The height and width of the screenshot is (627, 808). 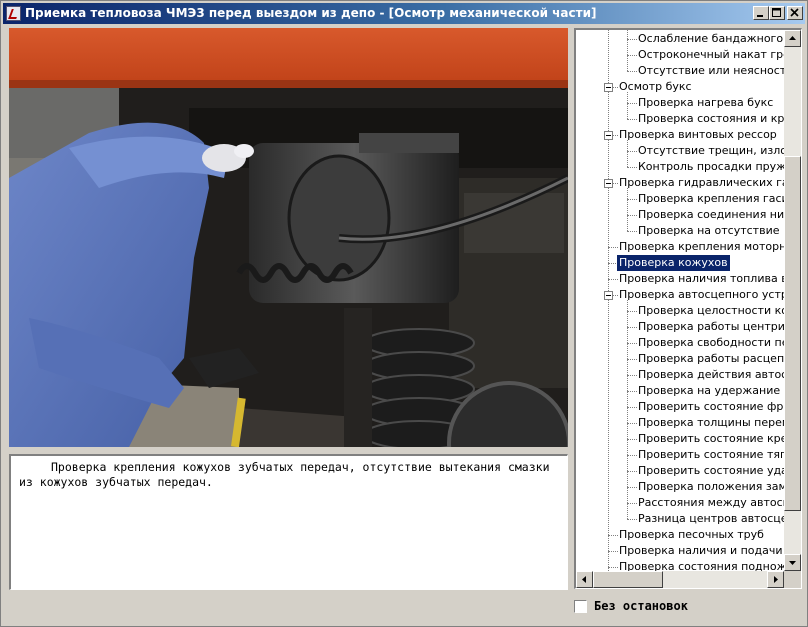 I want to click on tree-check-node: Контроль просадки пружин, so click(x=711, y=167).